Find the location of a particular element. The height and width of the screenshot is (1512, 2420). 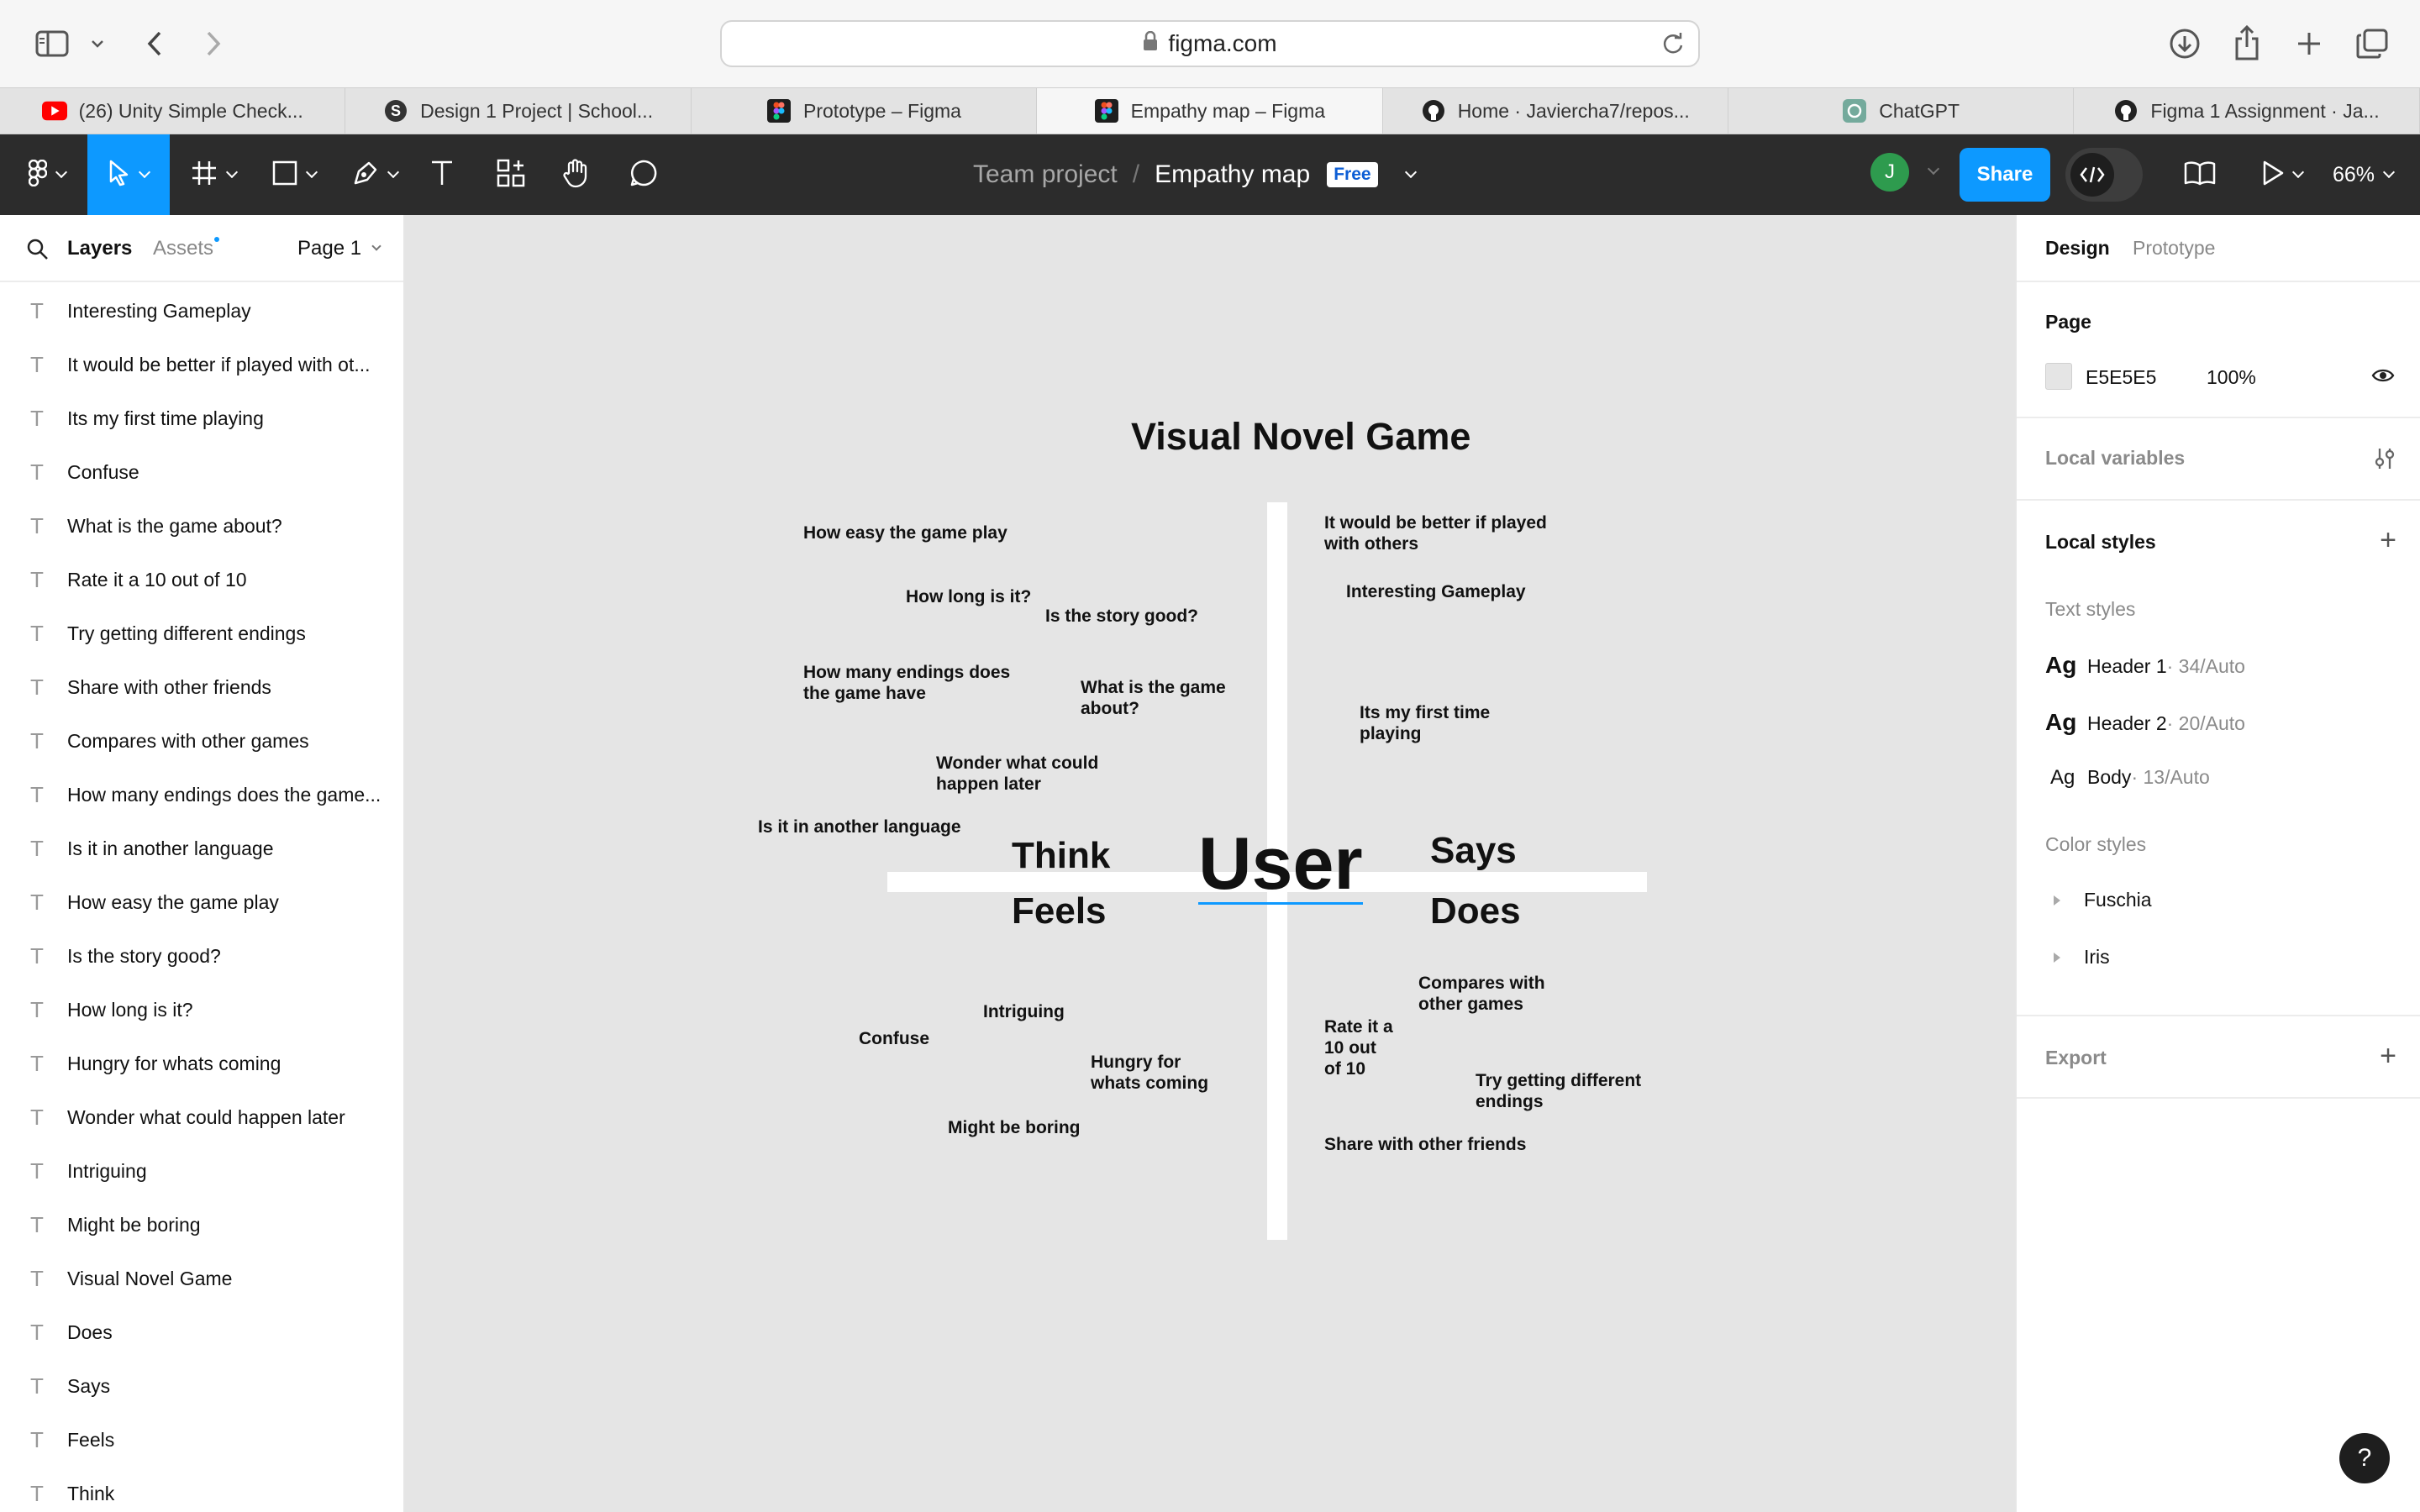

text-style-item: Ag Header 1 · 34/Auto is located at coordinates (2145, 665).